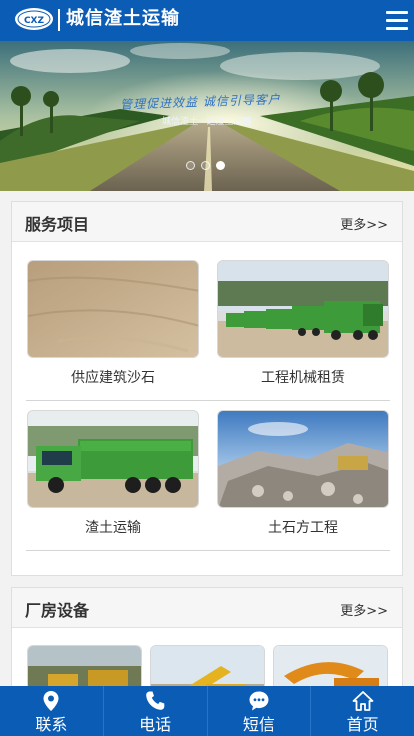 The height and width of the screenshot is (736, 414). I want to click on nav-sms: 短信, so click(260, 711).